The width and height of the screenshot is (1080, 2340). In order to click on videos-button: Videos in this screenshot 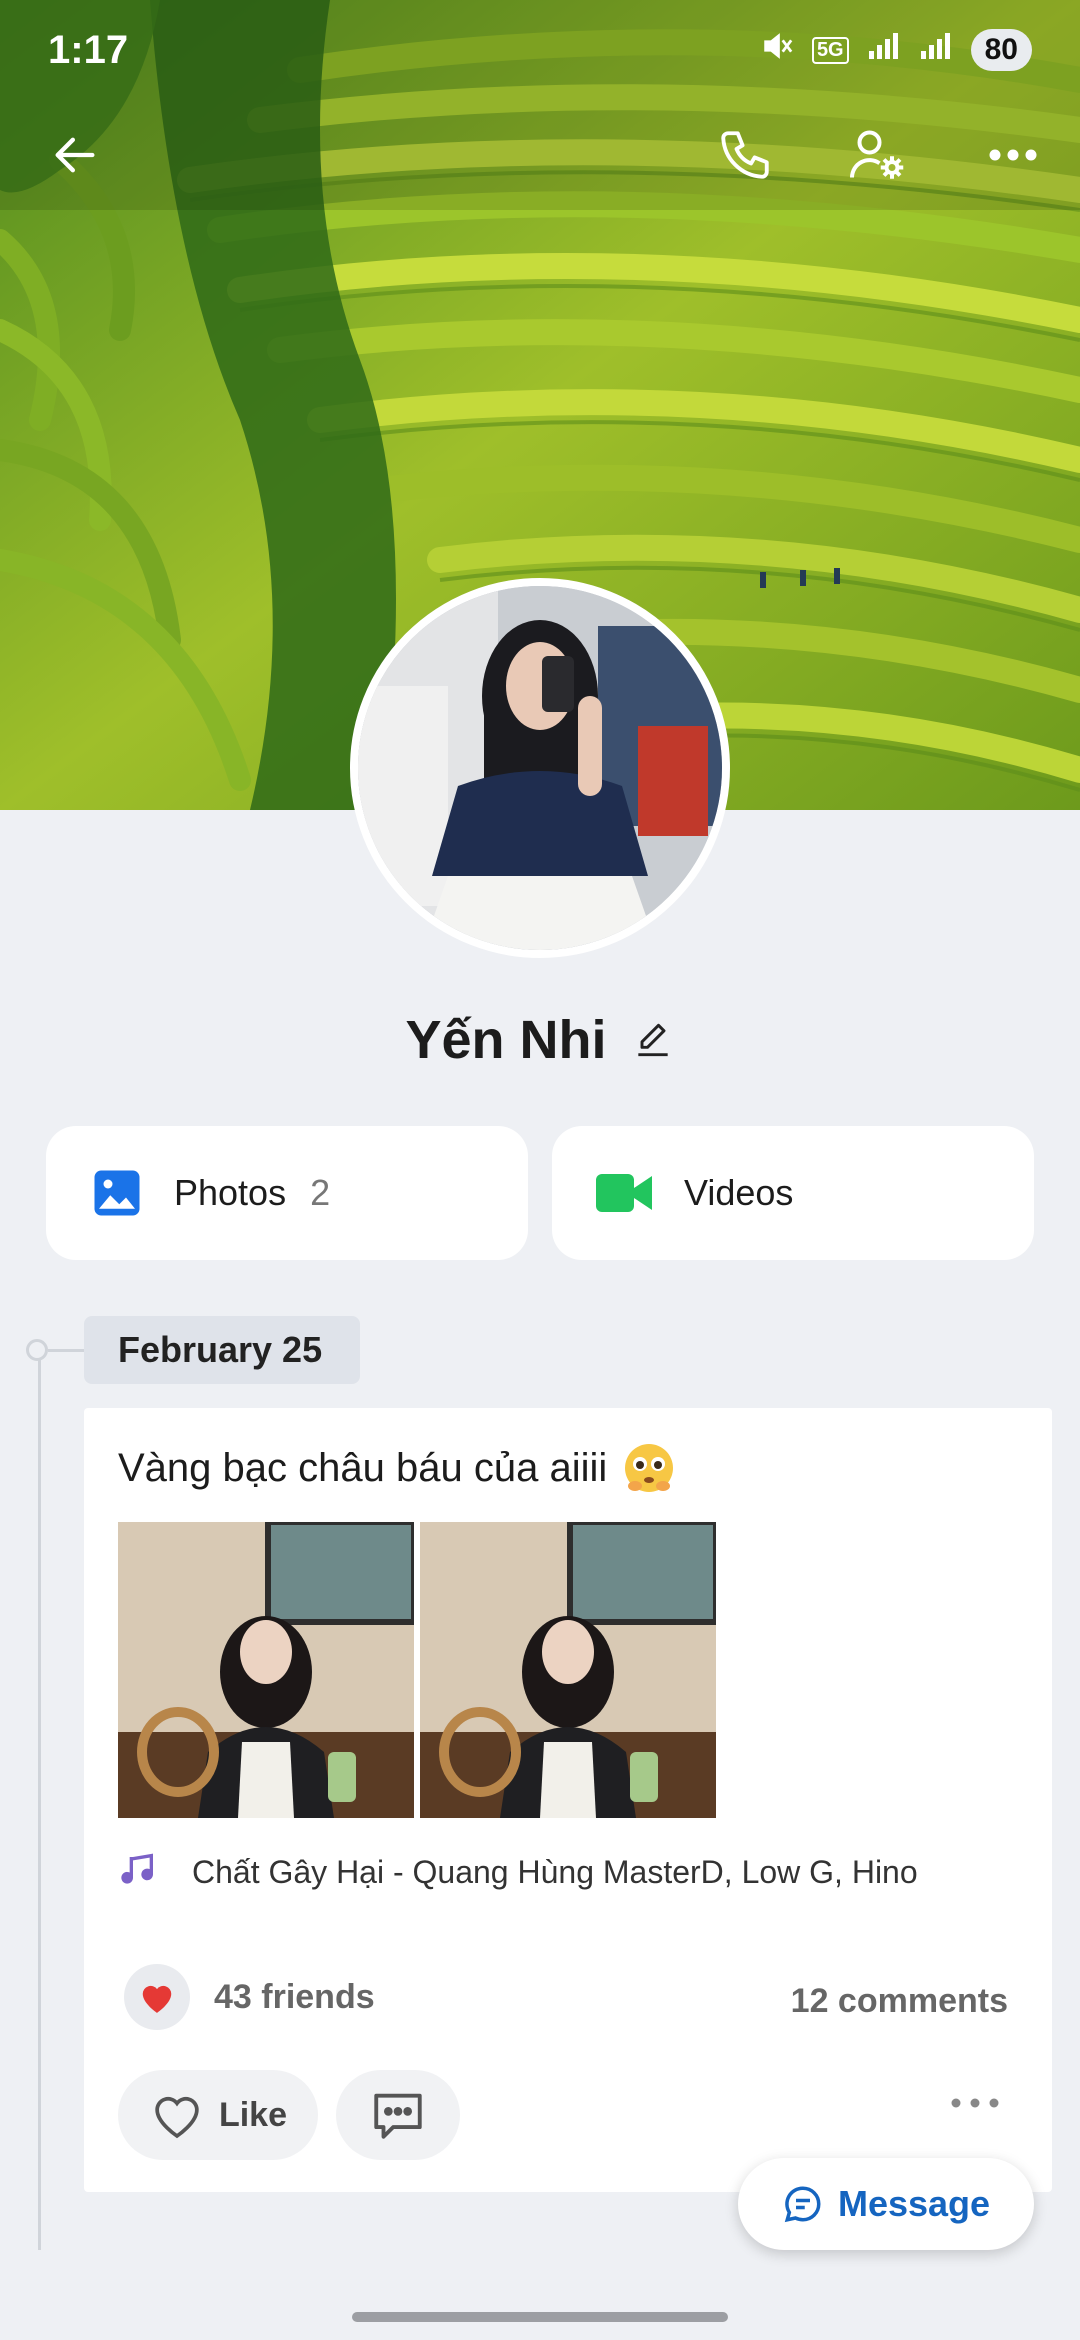, I will do `click(793, 1193)`.